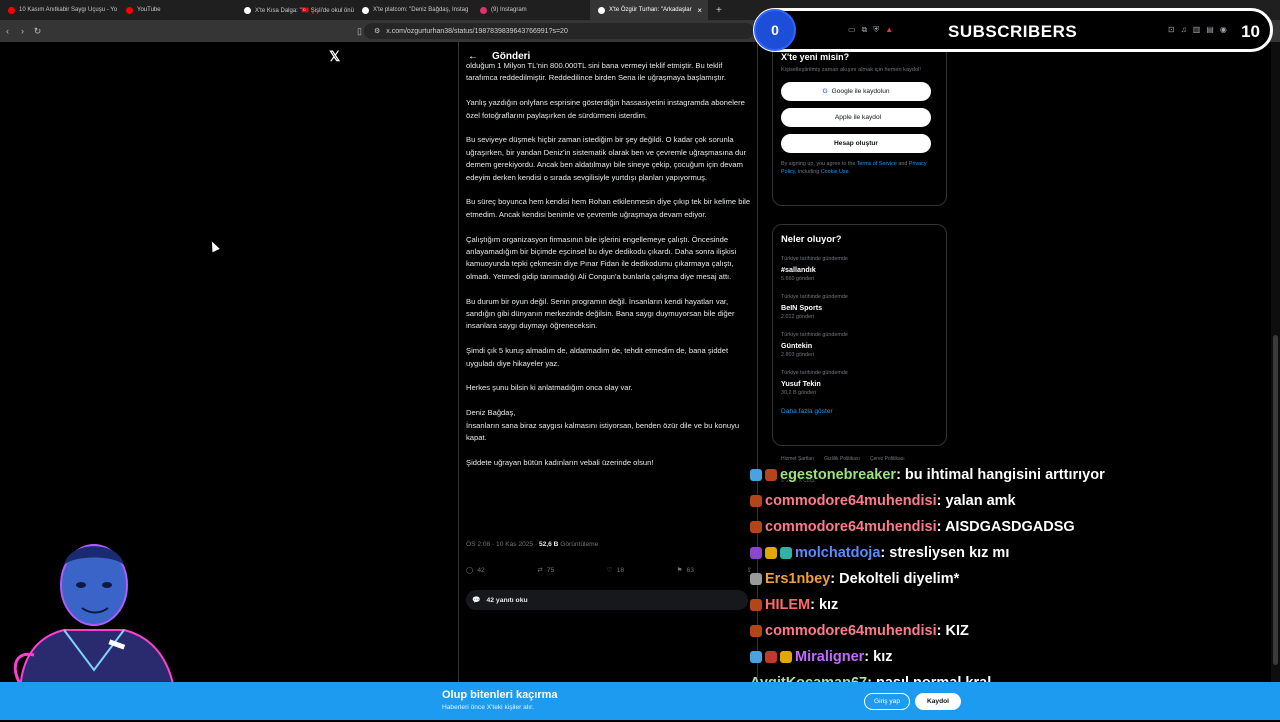 The height and width of the screenshot is (722, 1280). I want to click on chat-text: : yalan amk, so click(976, 501).